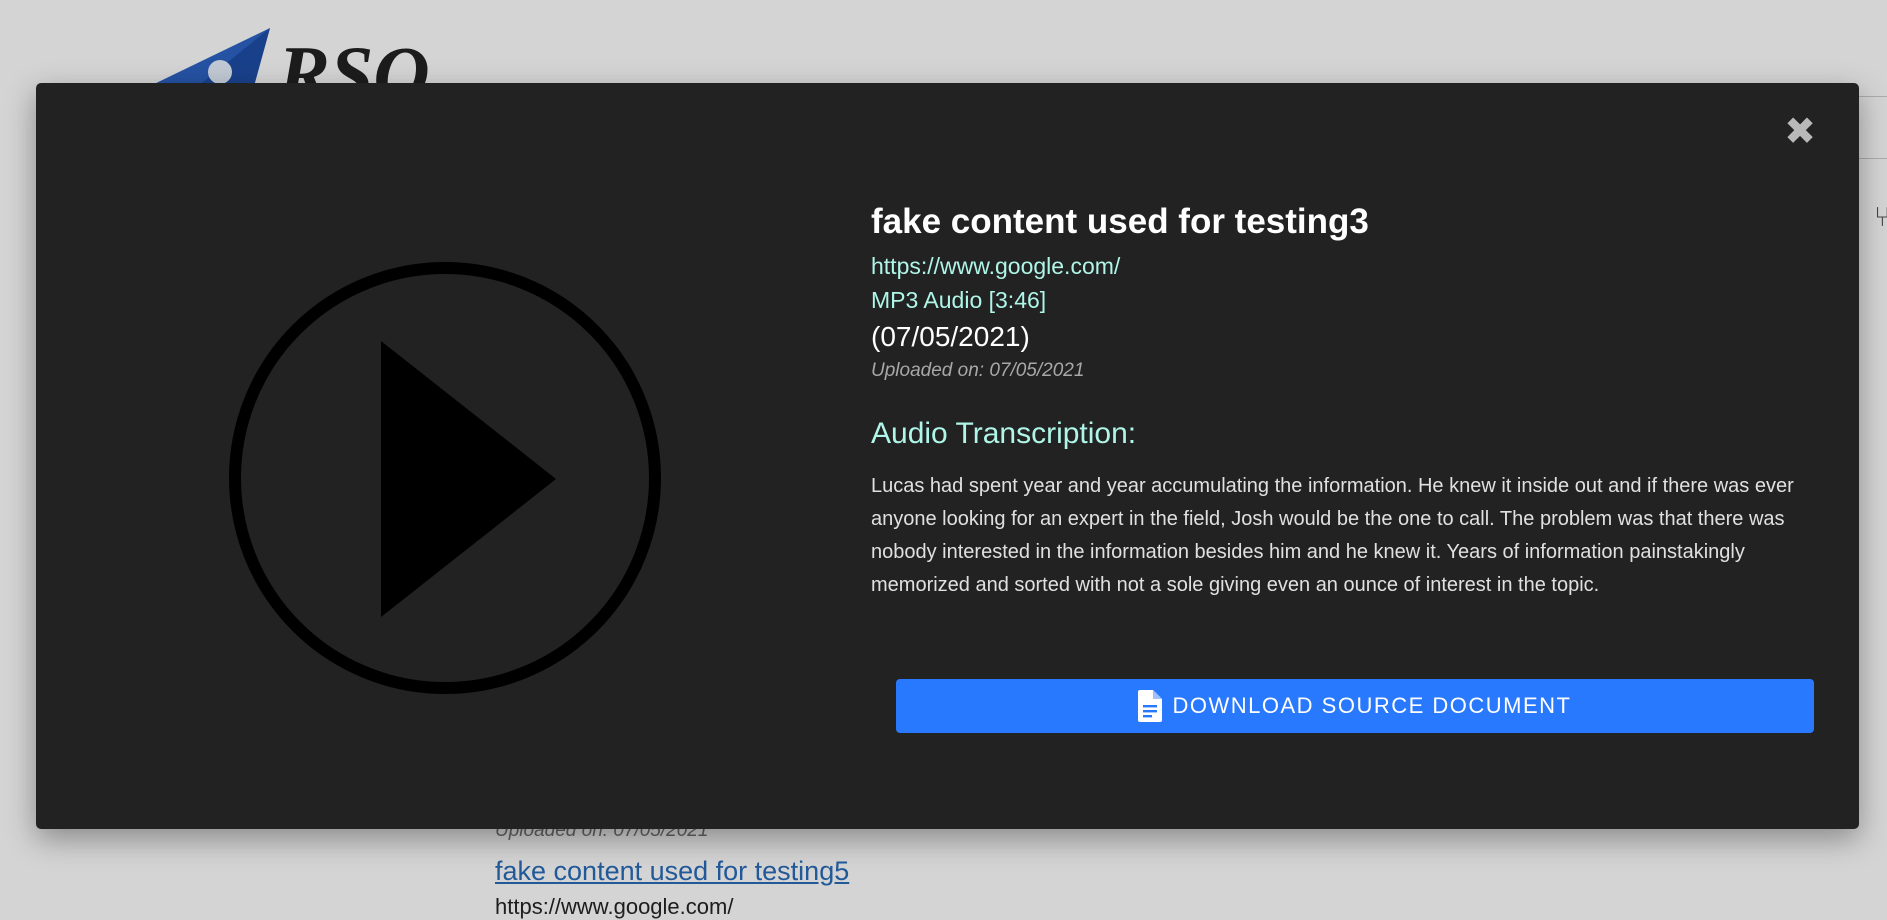 Image resolution: width=1887 pixels, height=920 pixels. What do you see at coordinates (1150, 706) in the screenshot?
I see `document-icon` at bounding box center [1150, 706].